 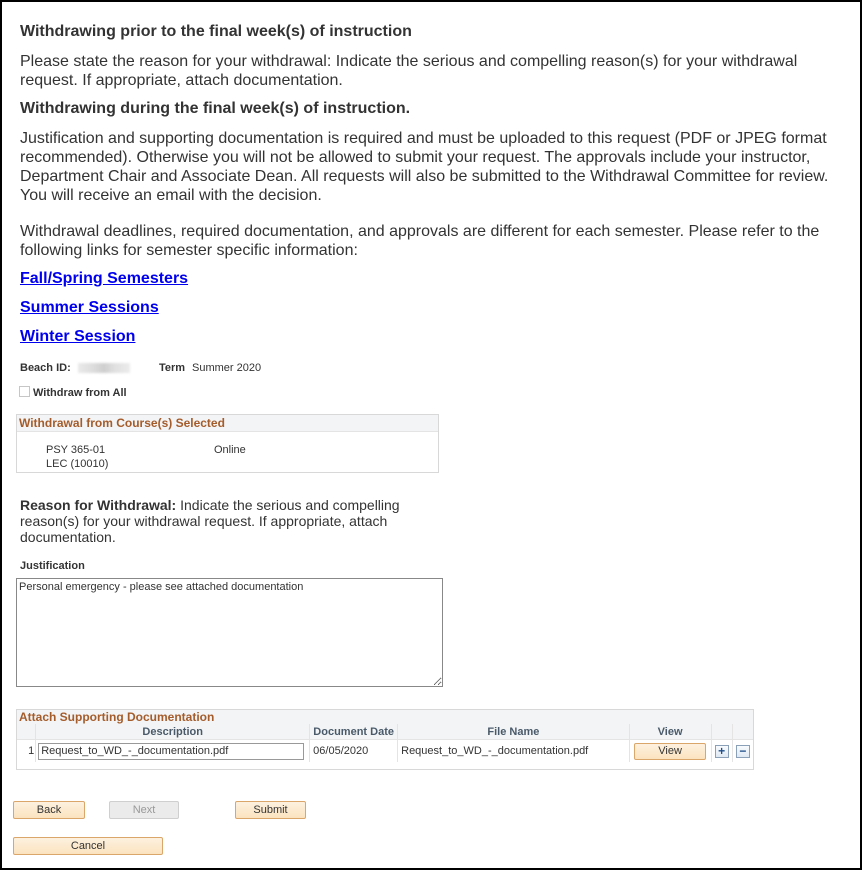 I want to click on term-value: Summer 2020, so click(x=227, y=368).